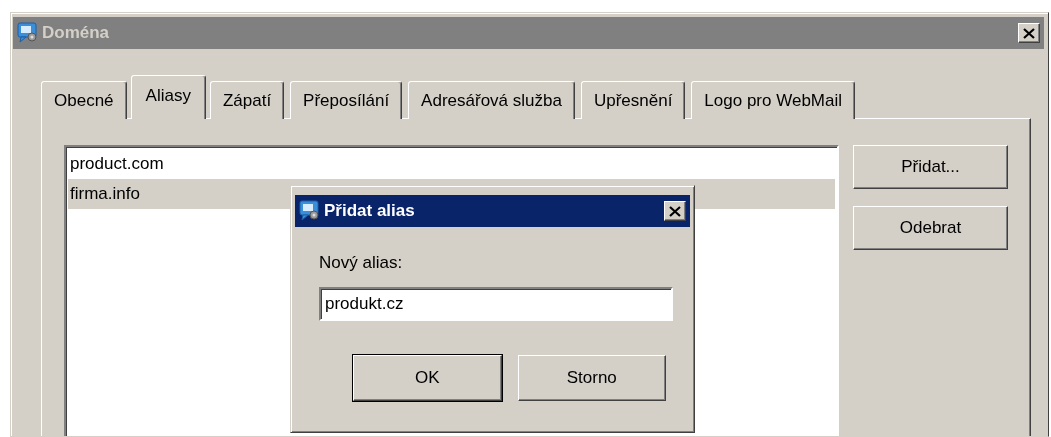  Describe the element at coordinates (370, 211) in the screenshot. I see `dialog-title: Přidat alias` at that location.